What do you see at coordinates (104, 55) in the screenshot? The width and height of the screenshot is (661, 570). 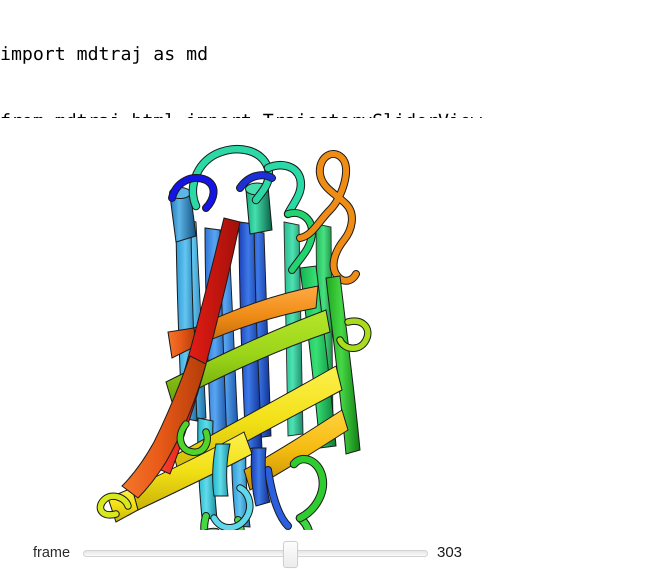 I see `code-line-1: import mdtraj as md` at bounding box center [104, 55].